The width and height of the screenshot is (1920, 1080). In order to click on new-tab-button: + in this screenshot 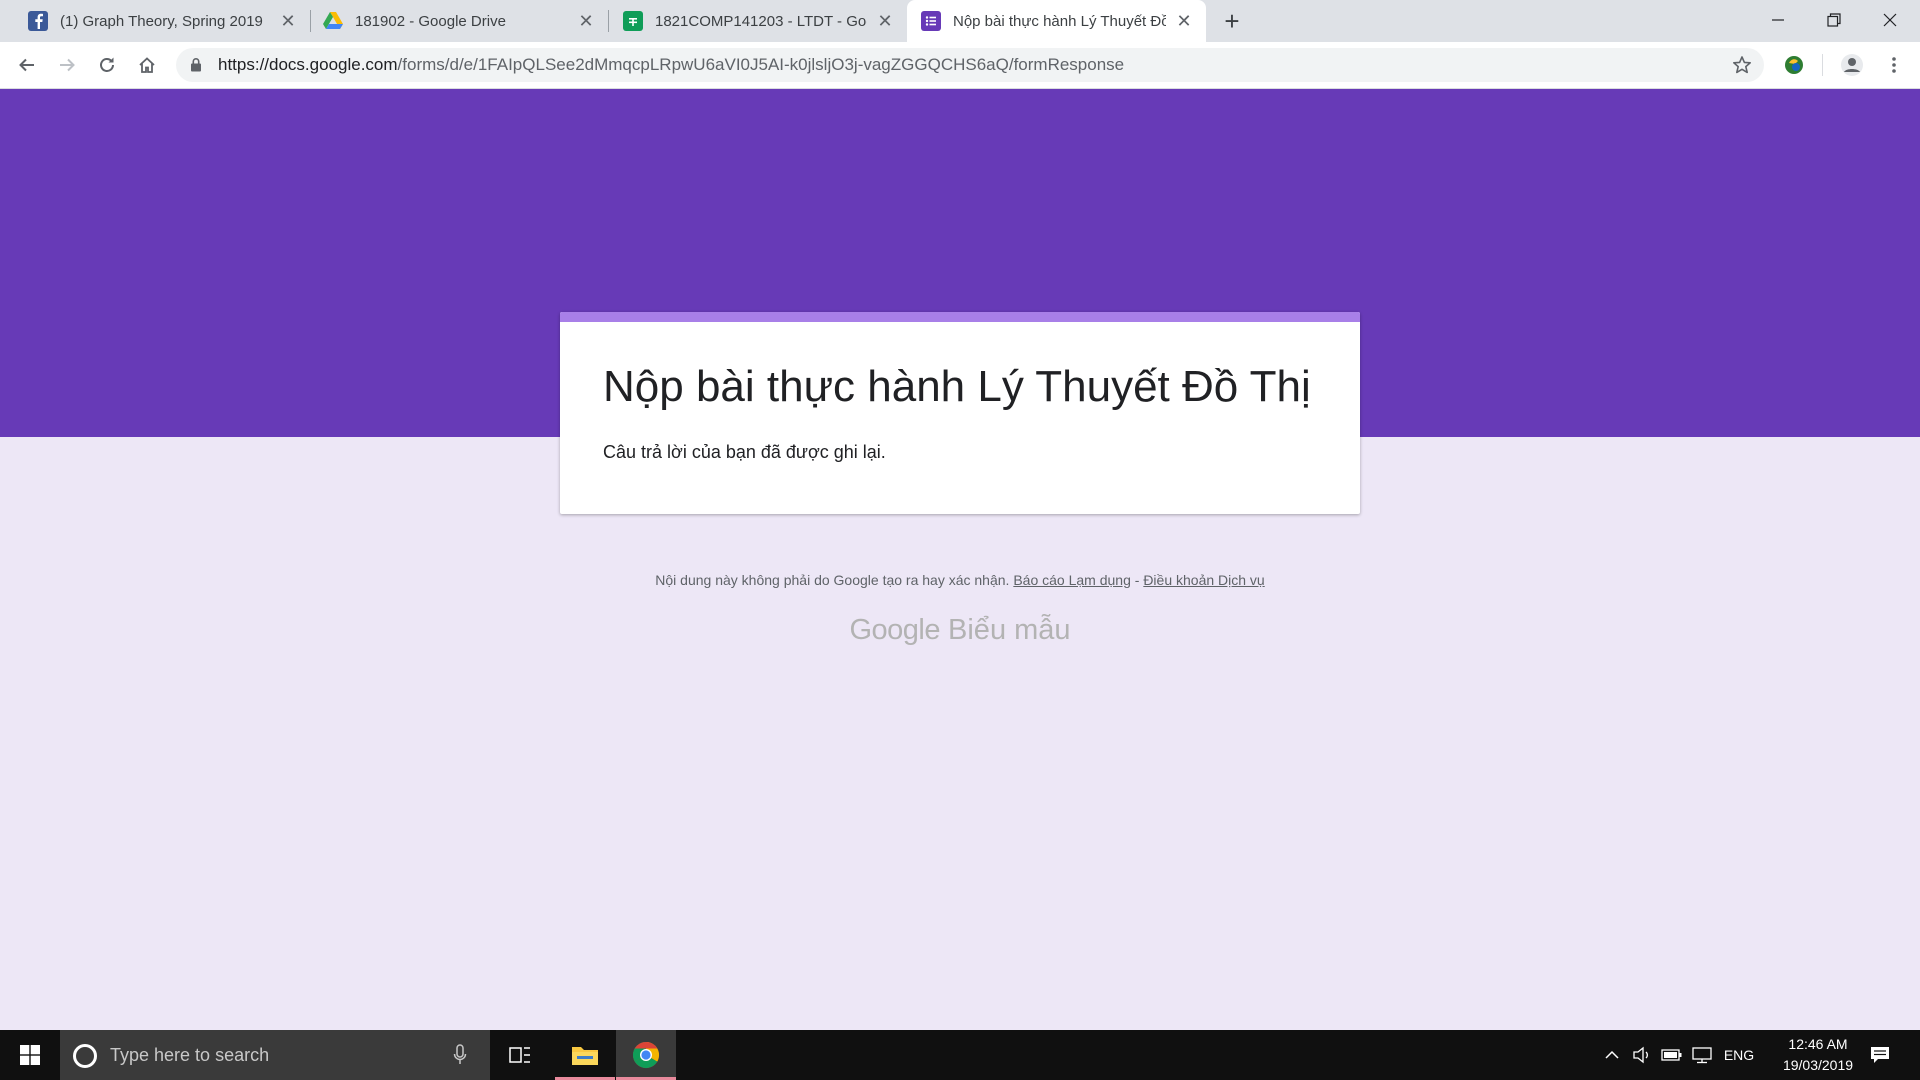, I will do `click(1232, 21)`.